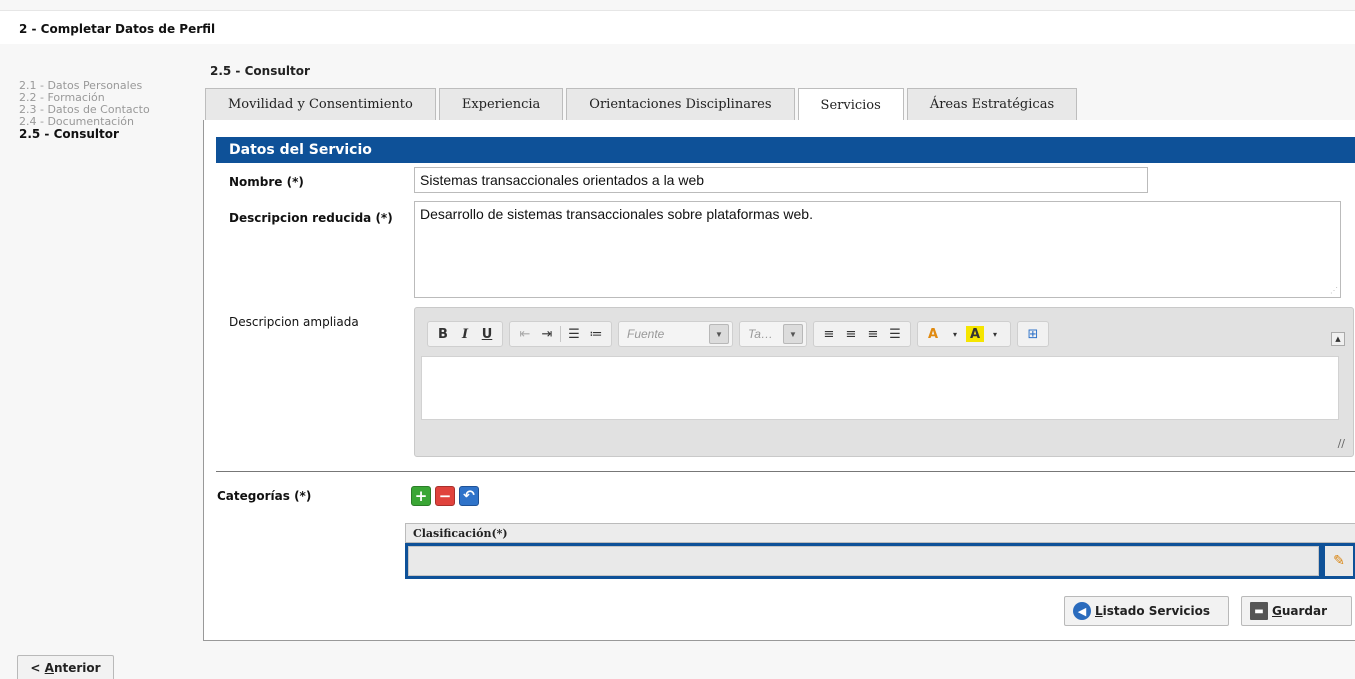  What do you see at coordinates (37, 668) in the screenshot?
I see `anterior-prefix: <` at bounding box center [37, 668].